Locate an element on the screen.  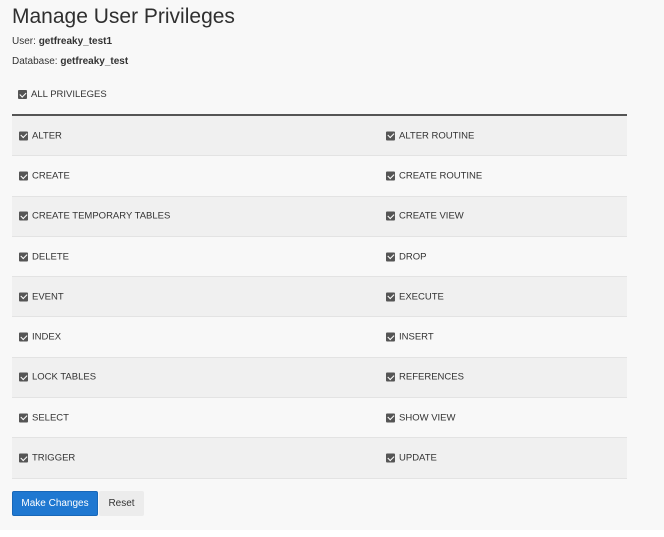
privilege-label: INDEX is located at coordinates (47, 337).